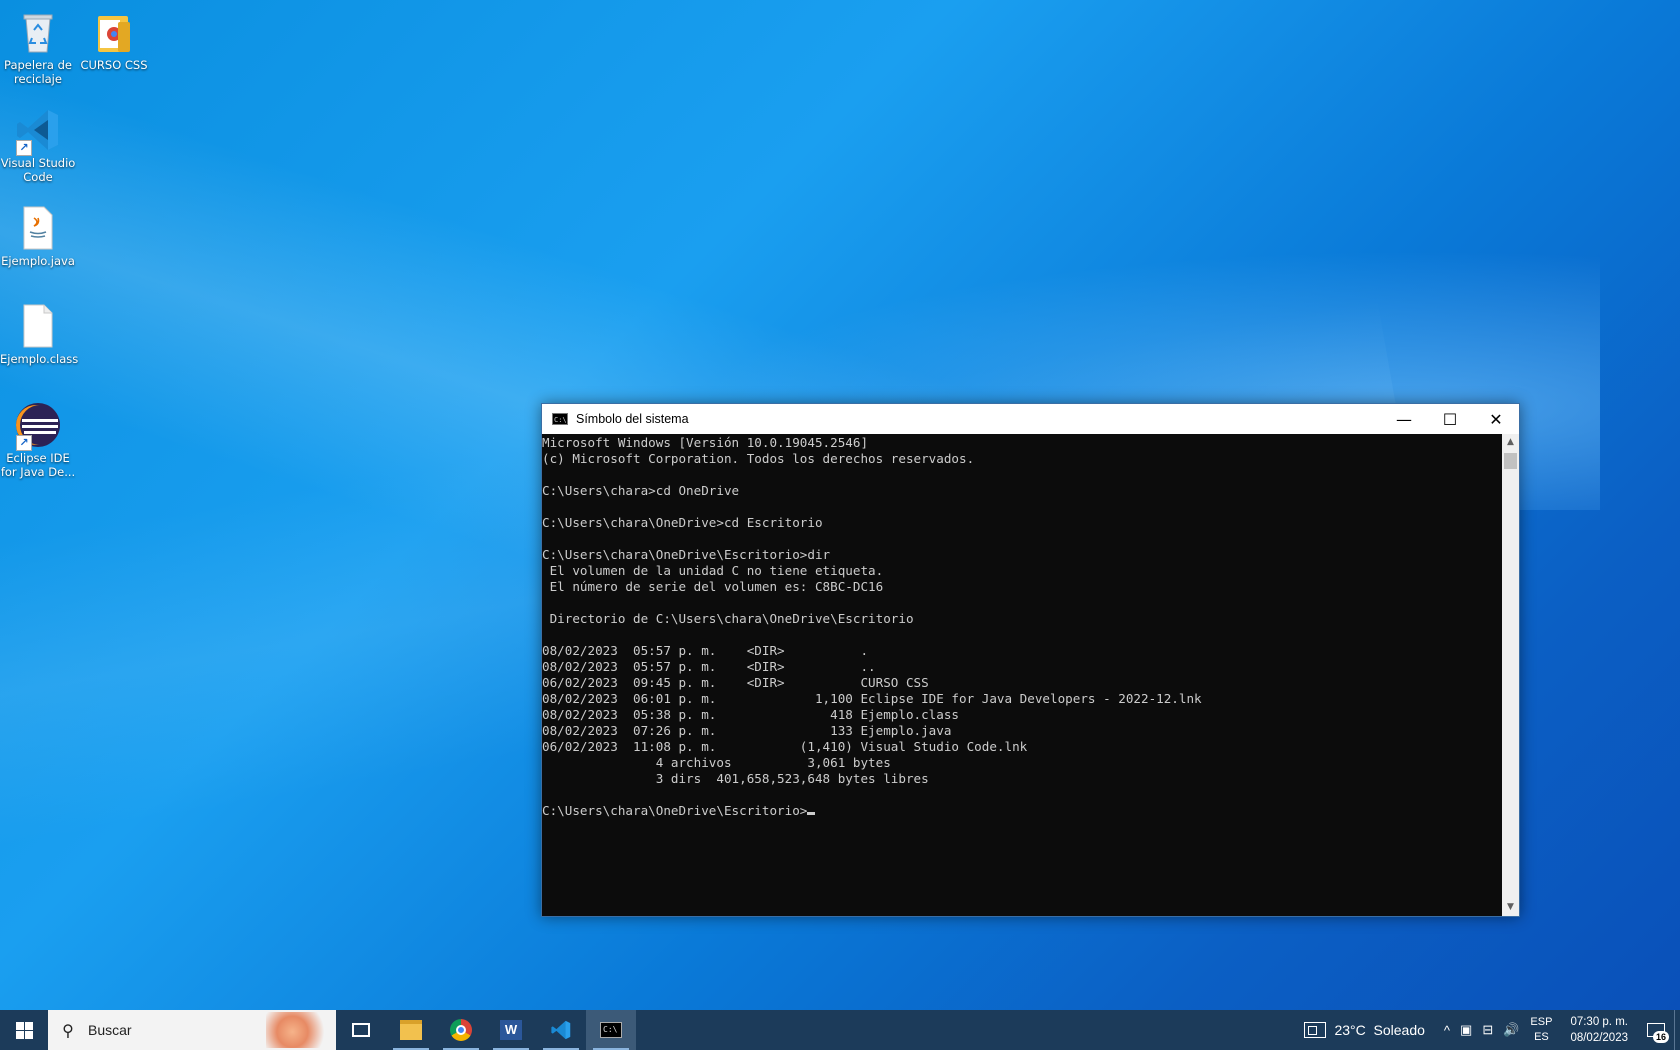 The height and width of the screenshot is (1050, 1680). Describe the element at coordinates (735, 778) in the screenshot. I see `console-line: 3 dirs 401,658,523,648 bytes libres` at that location.